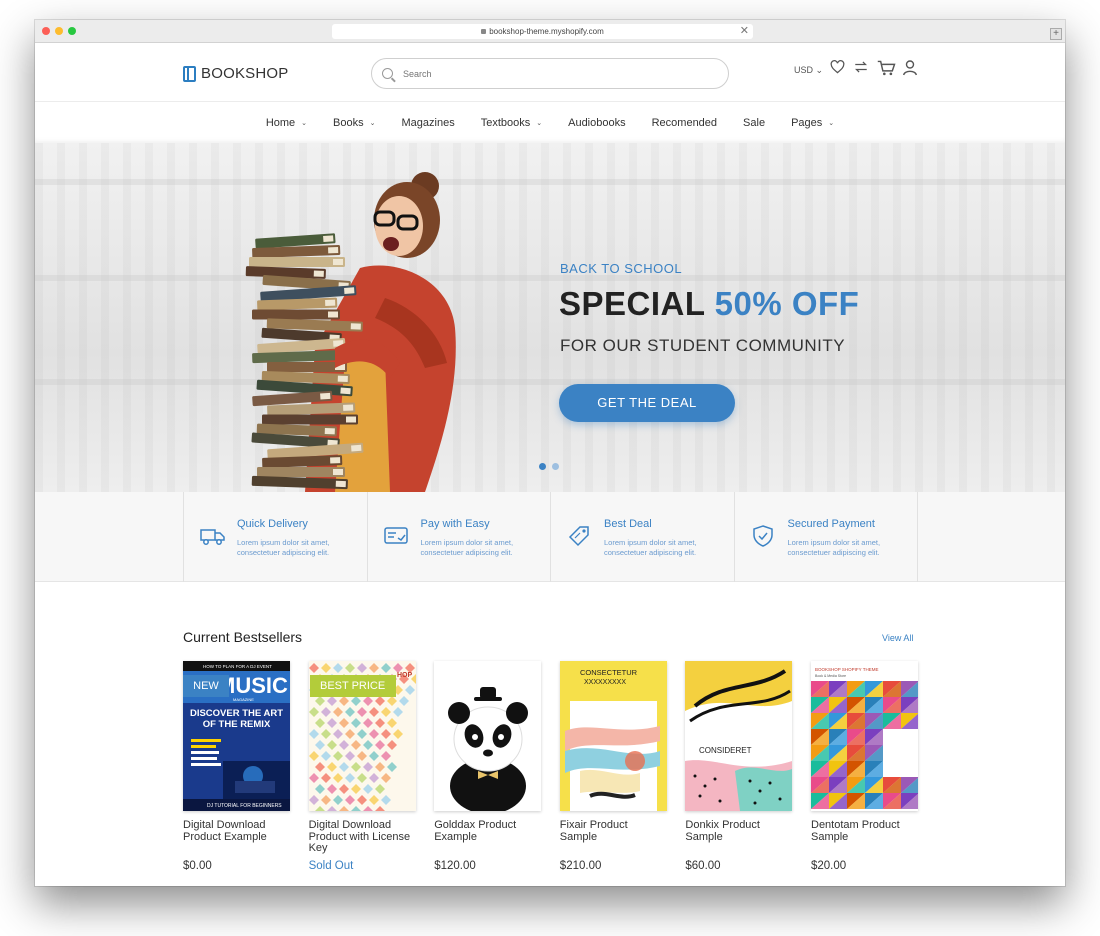 The height and width of the screenshot is (936, 1100). What do you see at coordinates (243, 637) in the screenshot?
I see `section-title: Current Bestsellers` at bounding box center [243, 637].